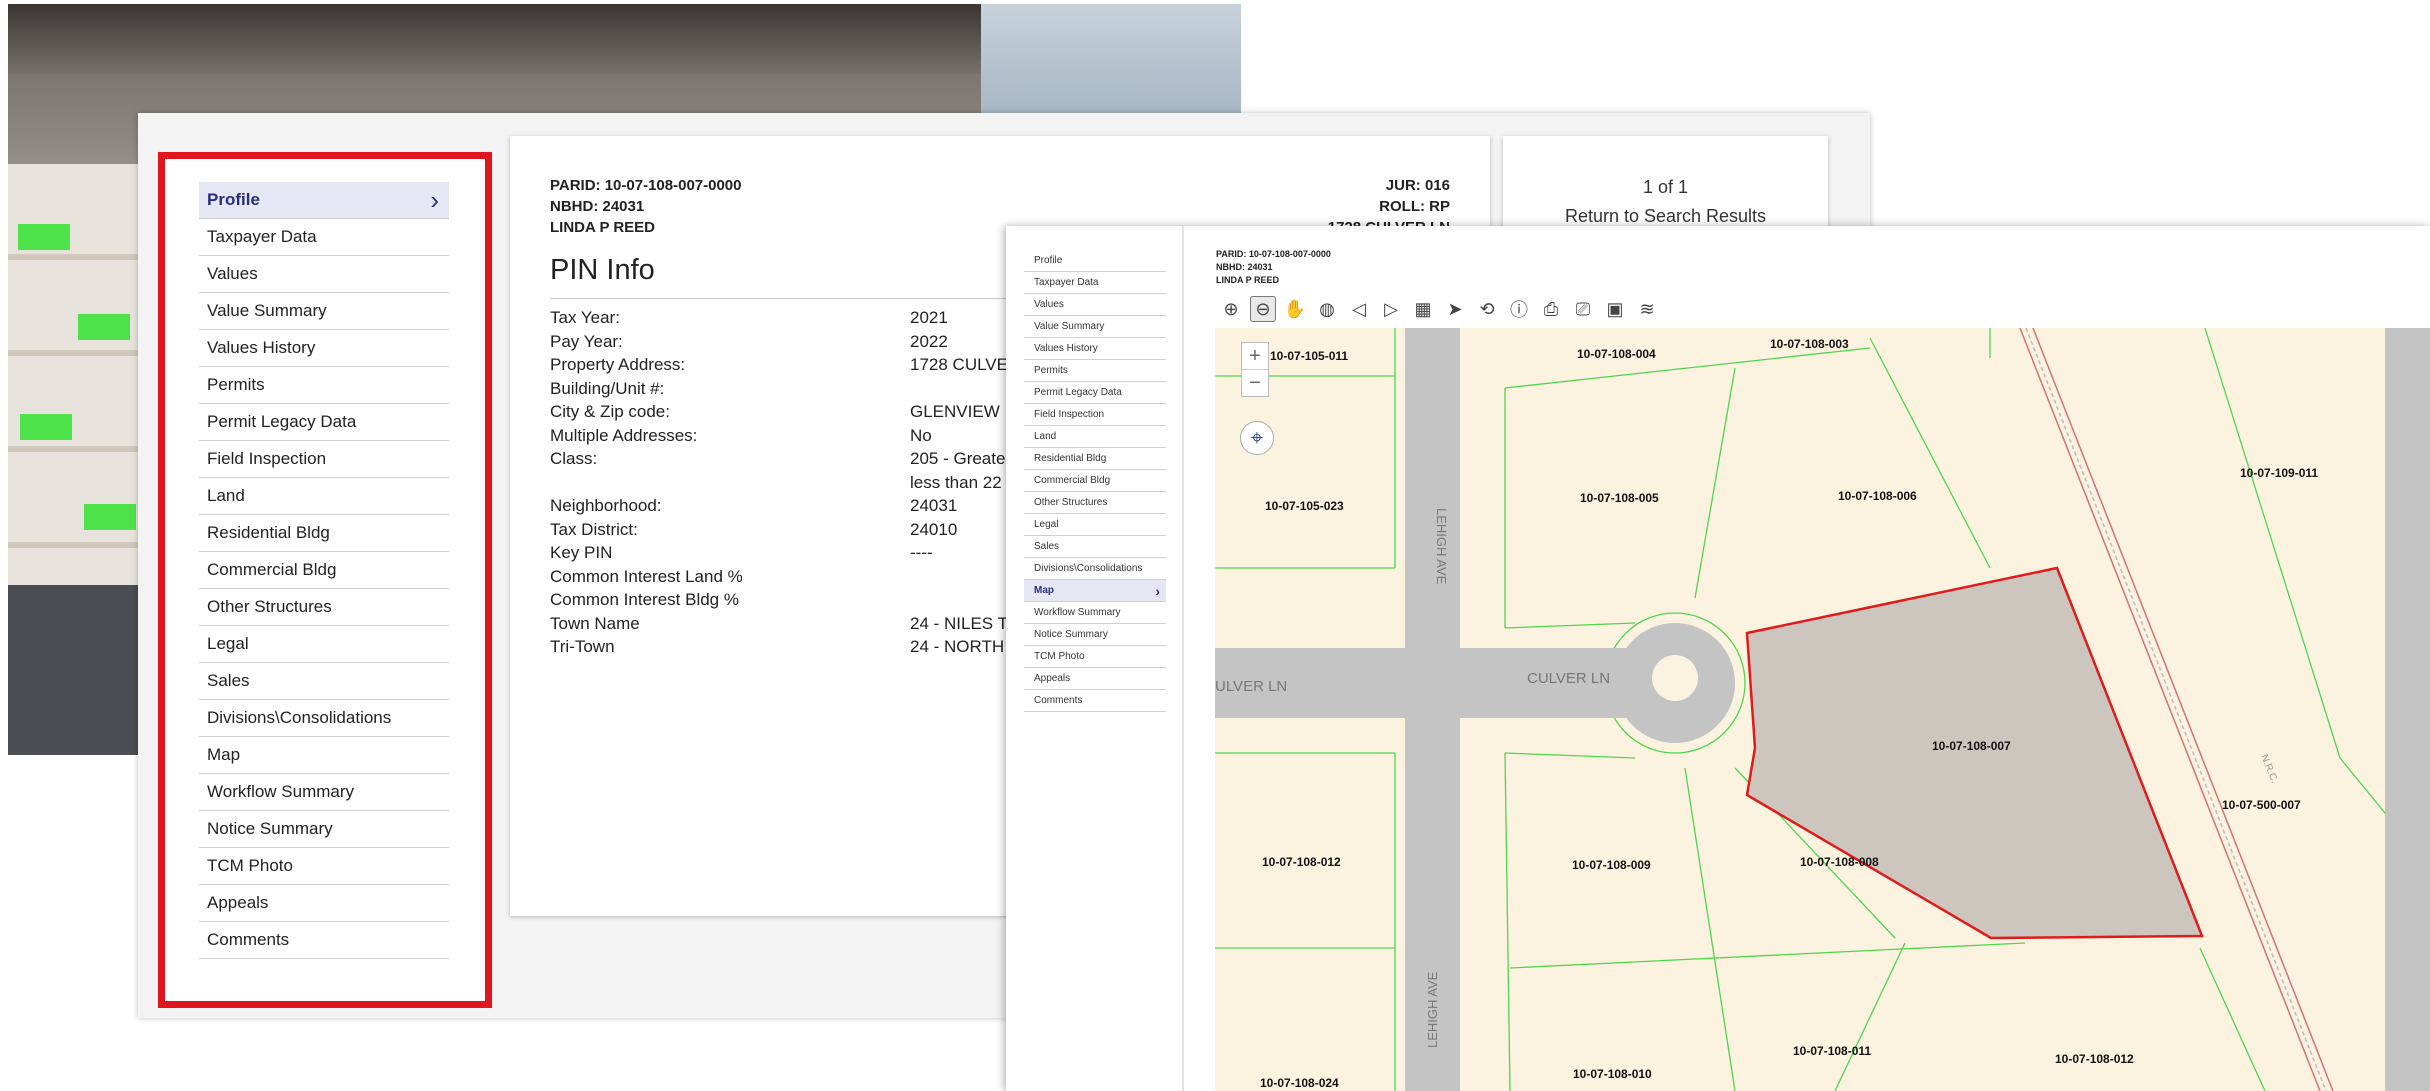  Describe the element at coordinates (324, 422) in the screenshot. I see `sidebar-item-permit-legacy-data: Permit Legacy Data` at that location.